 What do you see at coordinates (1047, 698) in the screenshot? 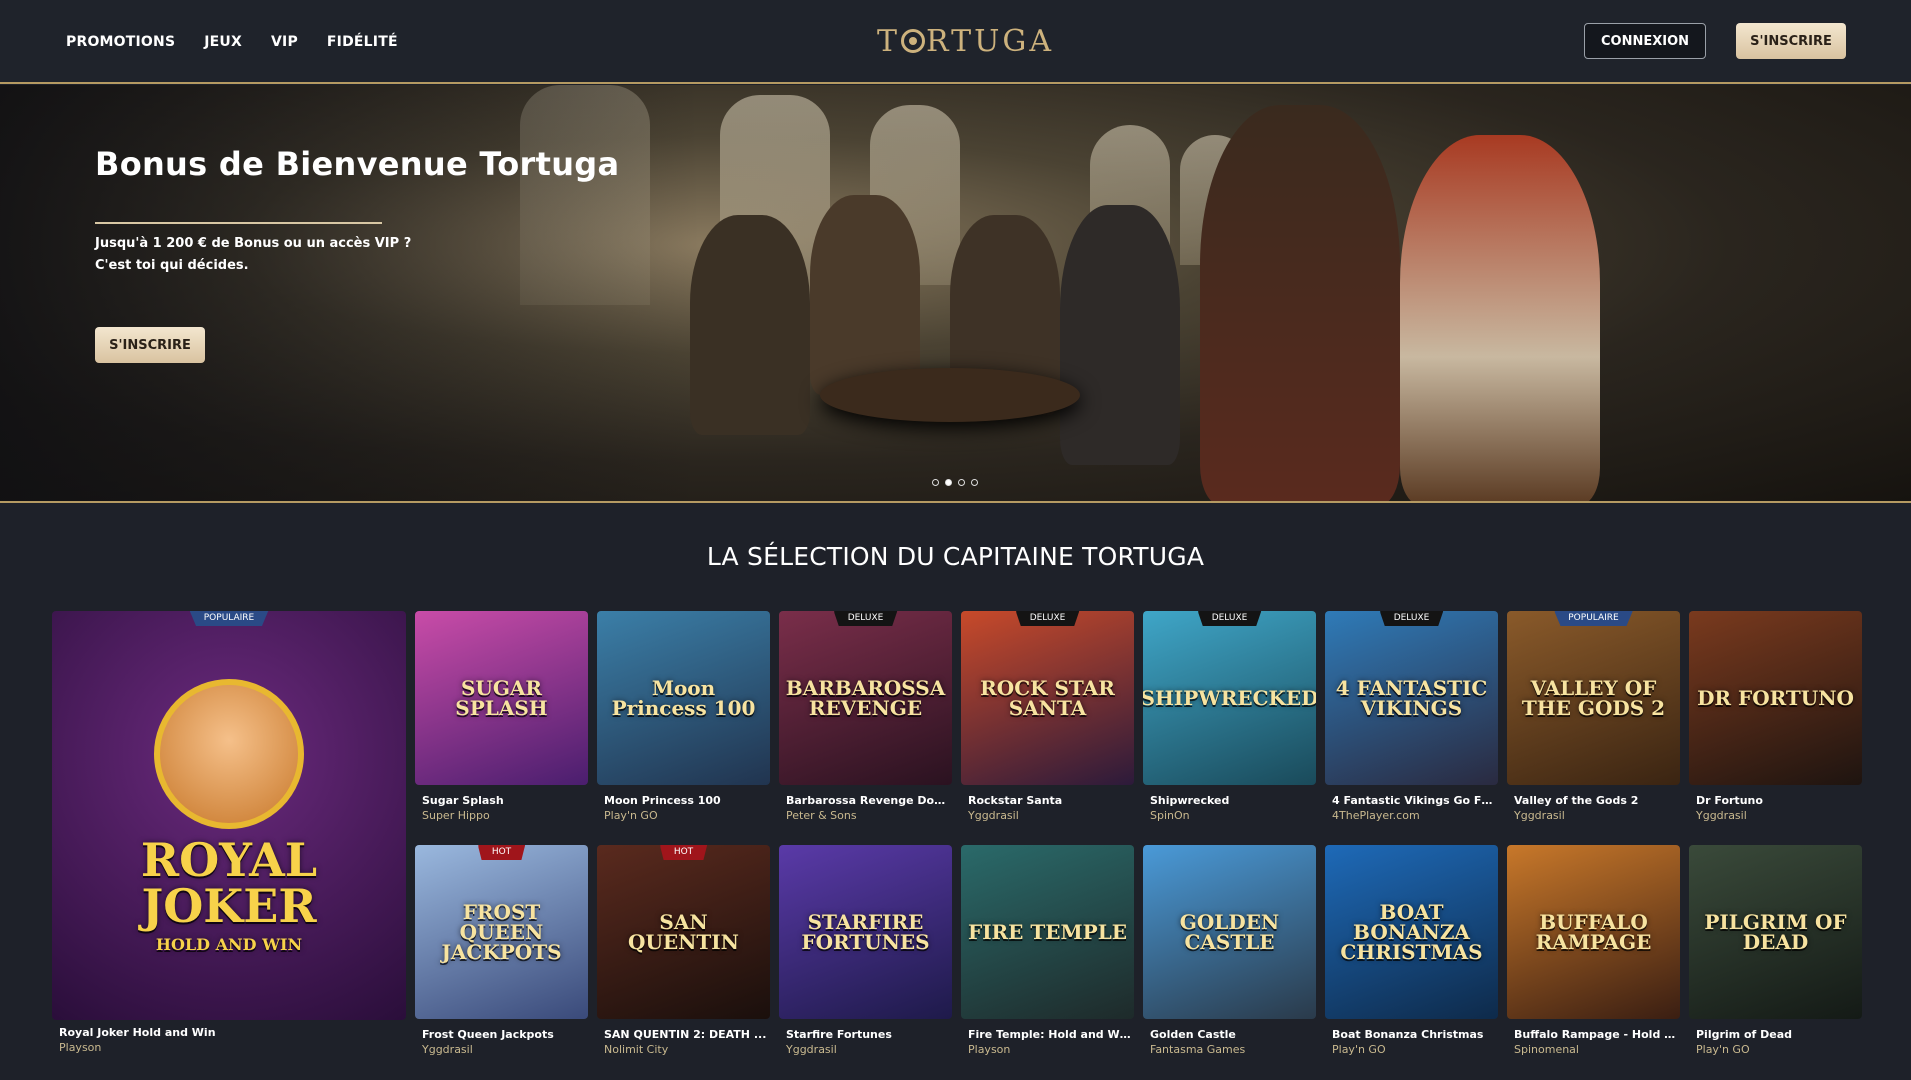
I see `game-thumbnail: ROCK STAR SANTA` at bounding box center [1047, 698].